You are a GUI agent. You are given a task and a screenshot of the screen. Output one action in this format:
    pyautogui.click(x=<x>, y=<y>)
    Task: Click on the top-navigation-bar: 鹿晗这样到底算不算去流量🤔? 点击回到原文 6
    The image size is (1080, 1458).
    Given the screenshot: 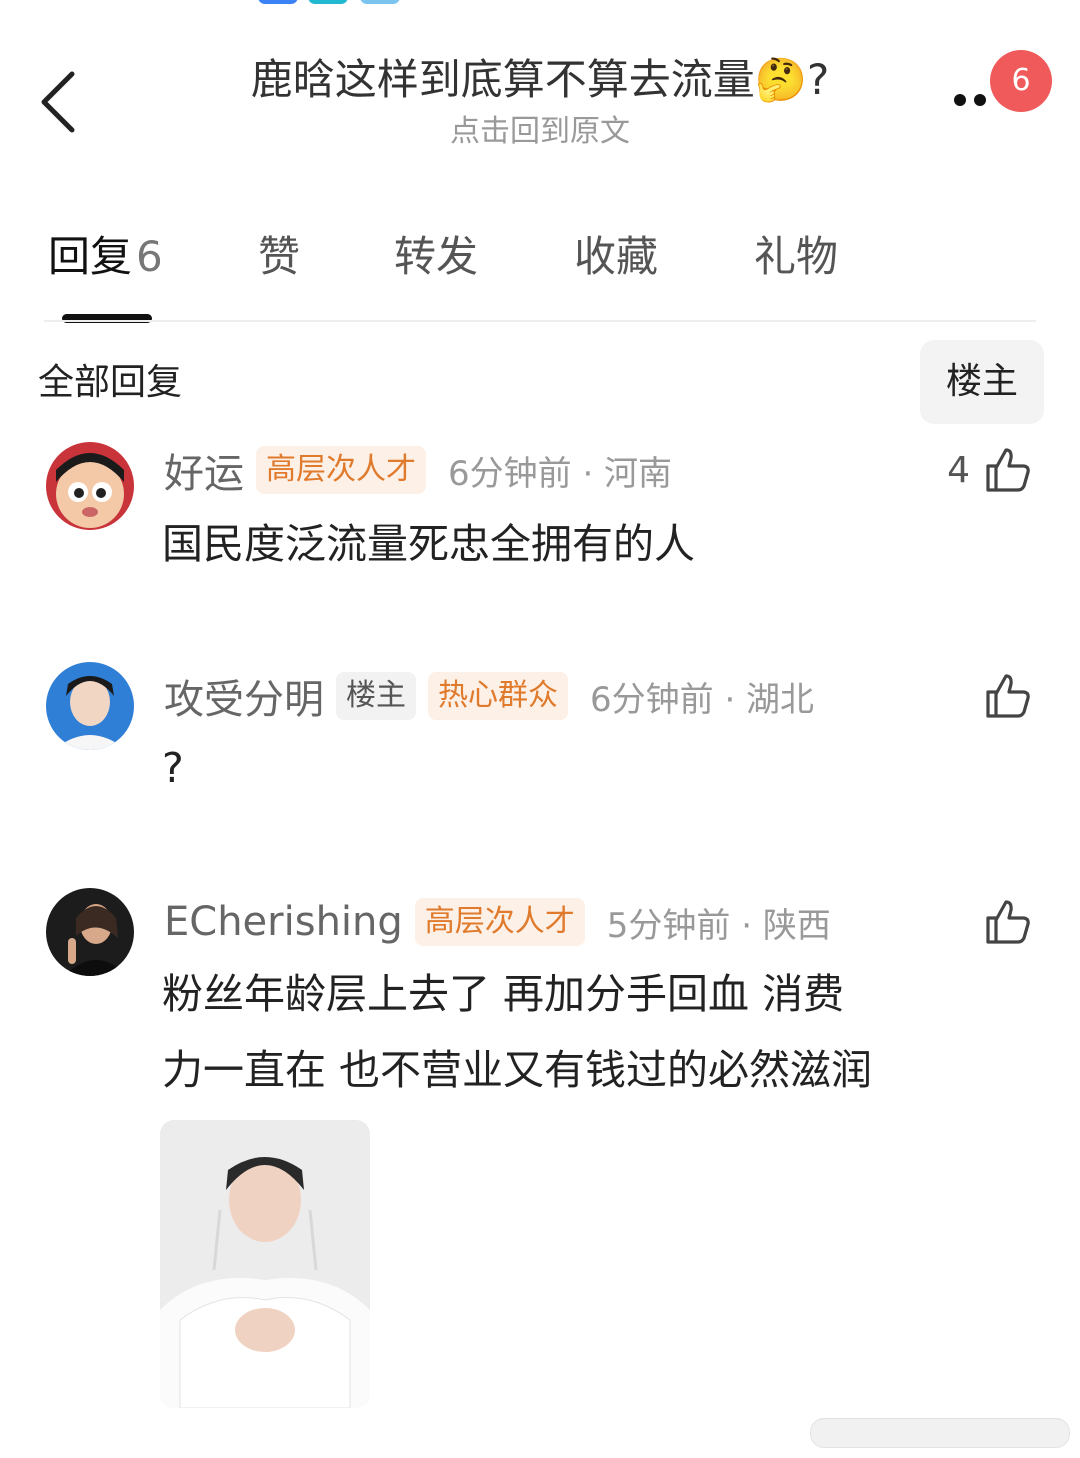 What is the action you would take?
    pyautogui.click(x=540, y=90)
    